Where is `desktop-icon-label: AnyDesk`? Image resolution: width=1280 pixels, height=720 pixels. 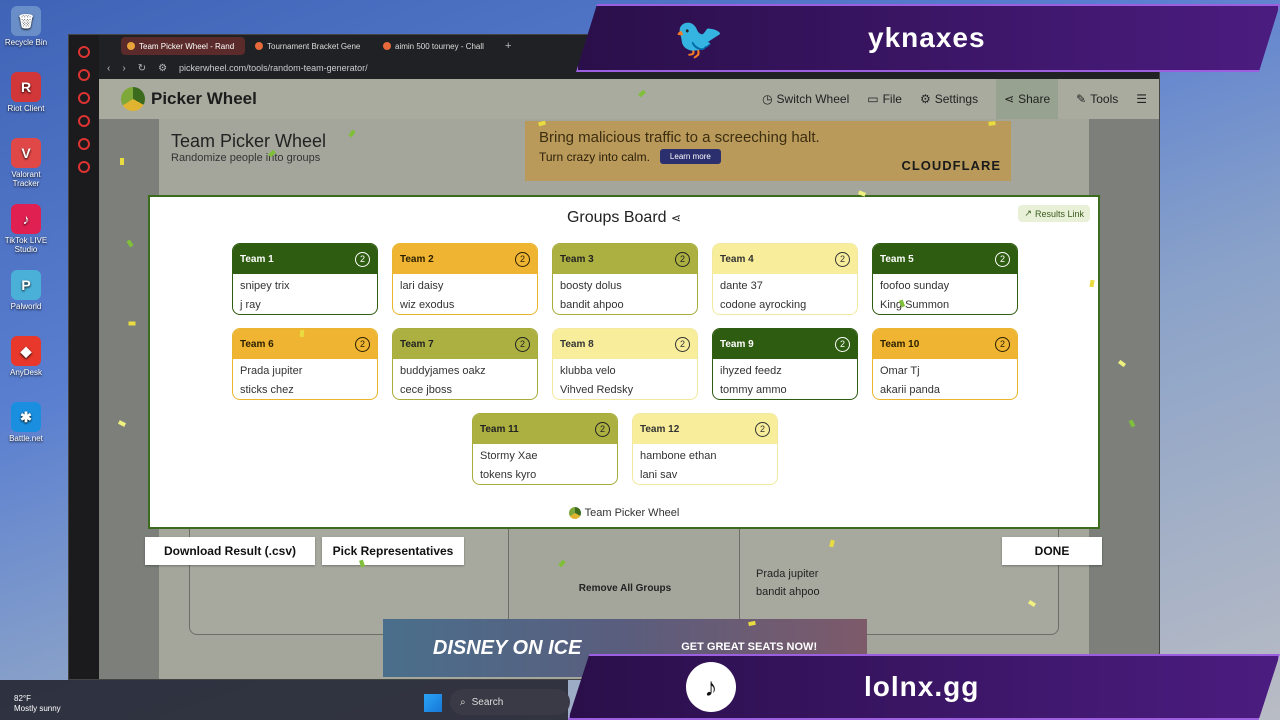
desktop-icon-label: AnyDesk is located at coordinates (25, 372).